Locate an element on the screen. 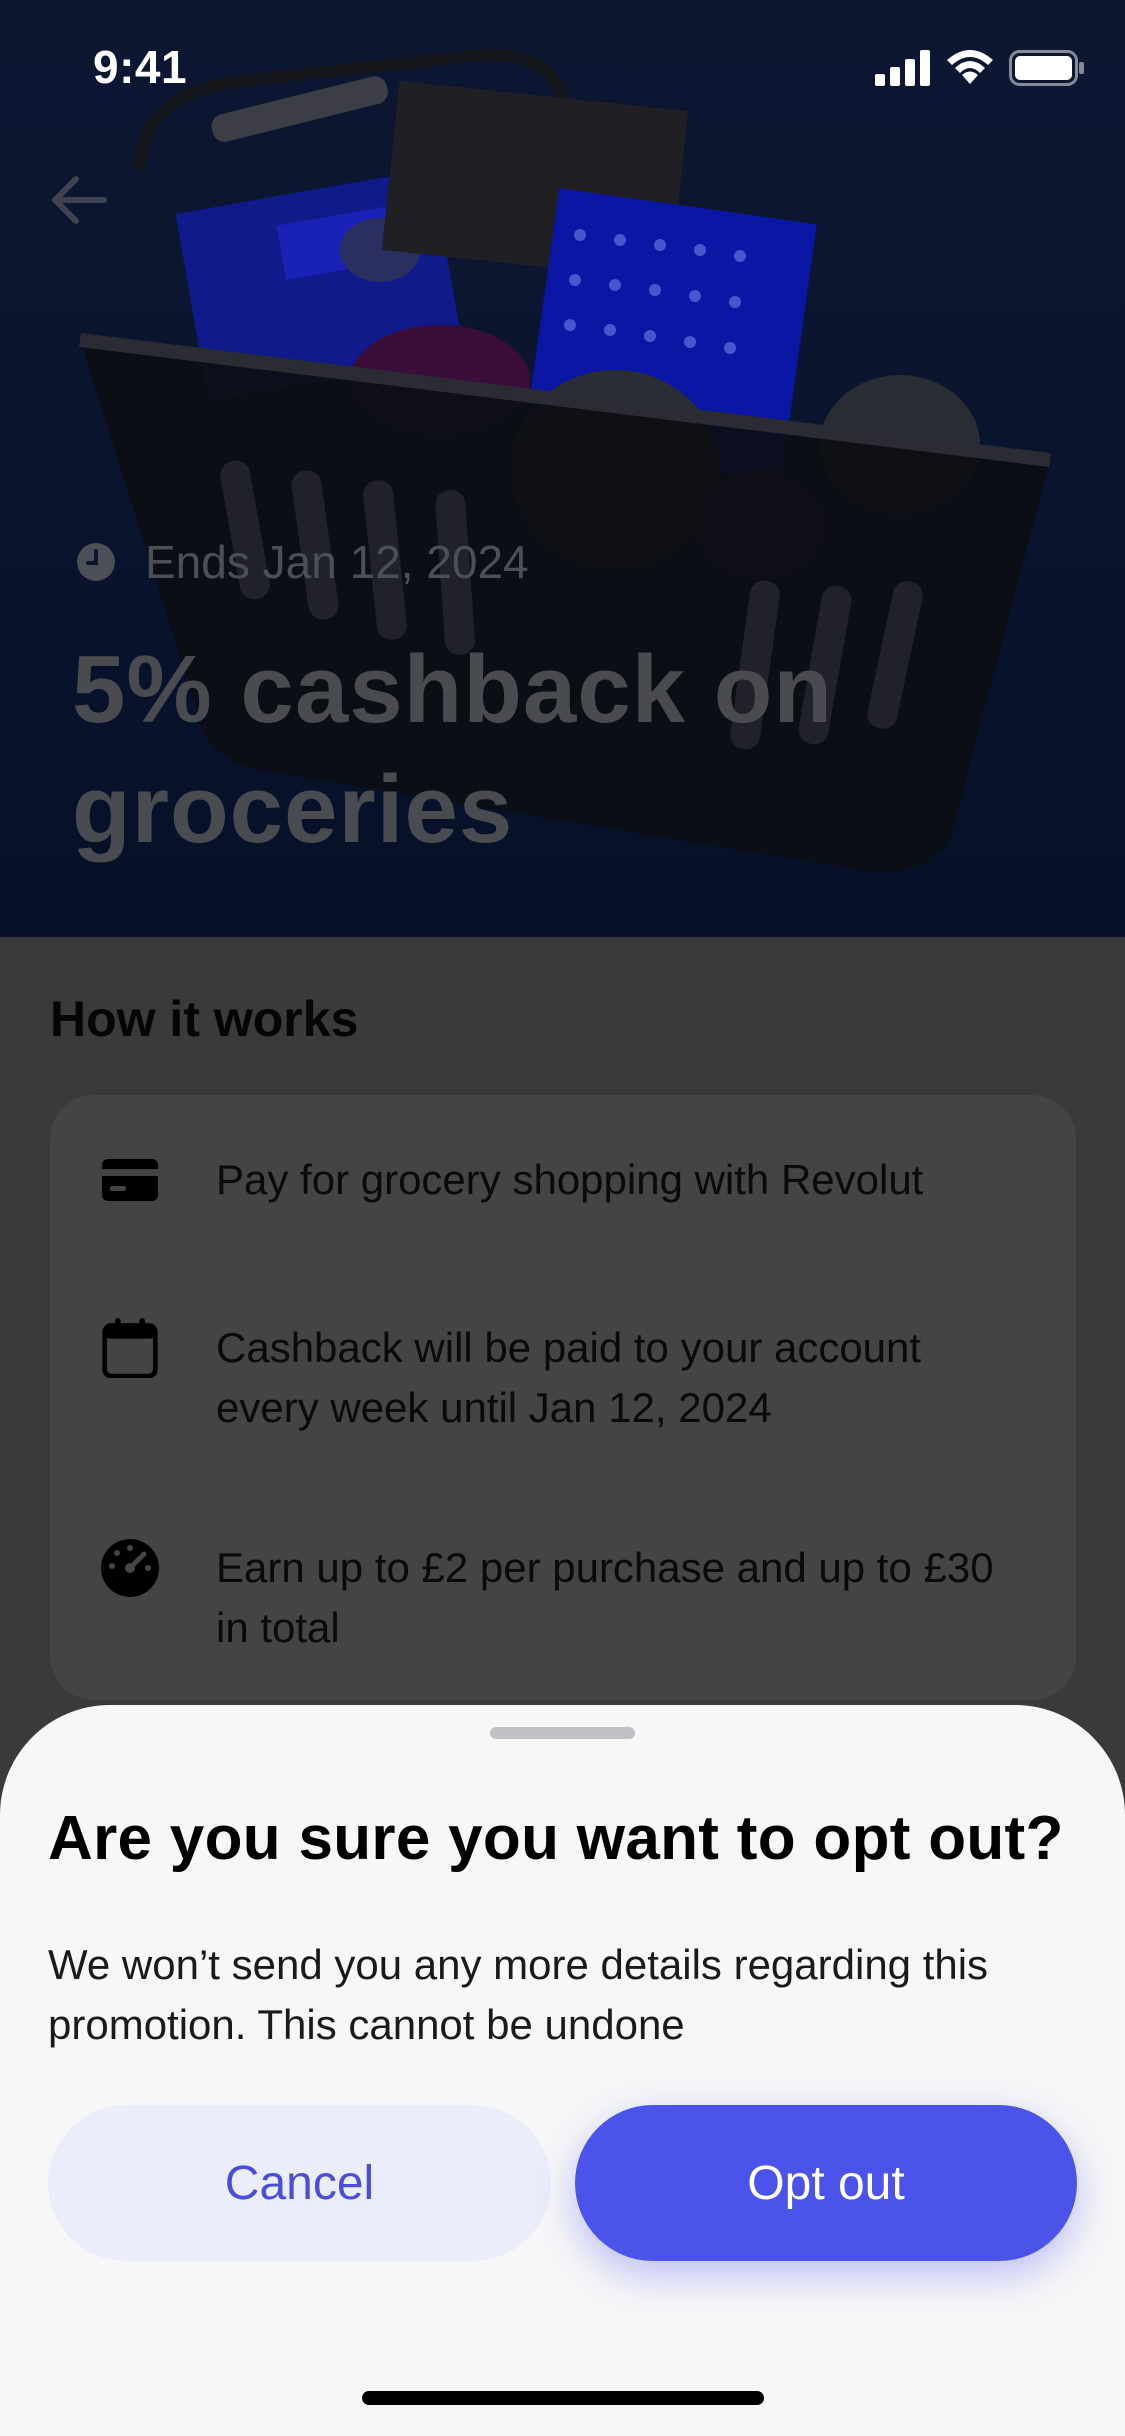 The height and width of the screenshot is (2436, 1125). cellular-signal-icon is located at coordinates (902, 68).